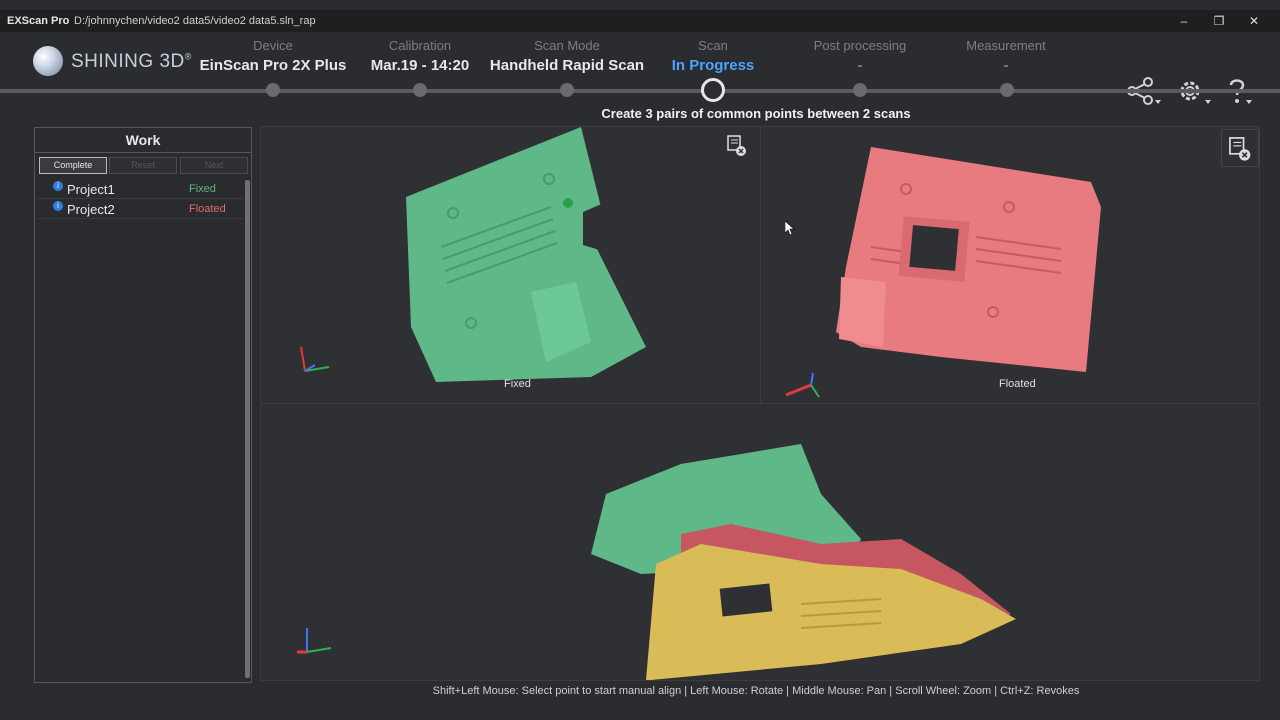 Image resolution: width=1280 pixels, height=720 pixels. I want to click on restore-button: ❐, so click(1219, 21).